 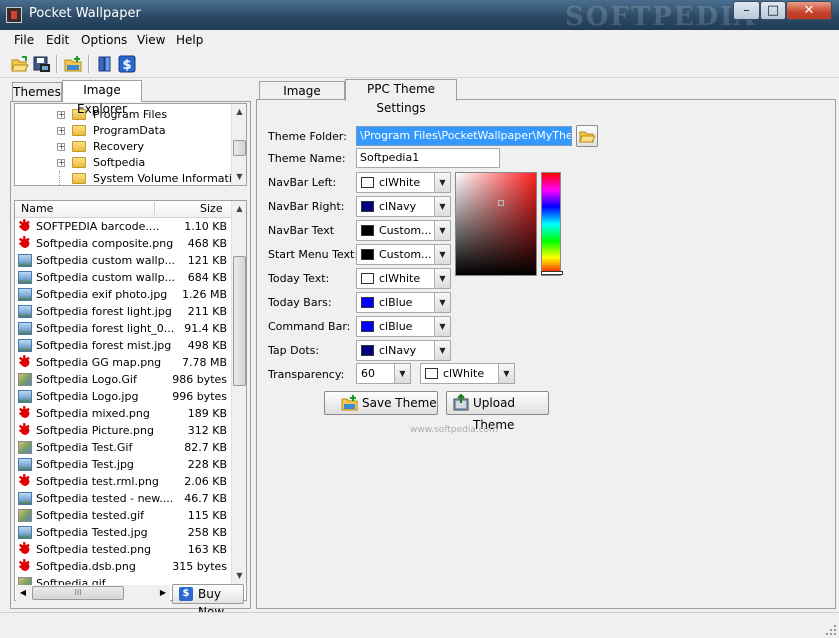 I want to click on app-icon, so click(x=14, y=15).